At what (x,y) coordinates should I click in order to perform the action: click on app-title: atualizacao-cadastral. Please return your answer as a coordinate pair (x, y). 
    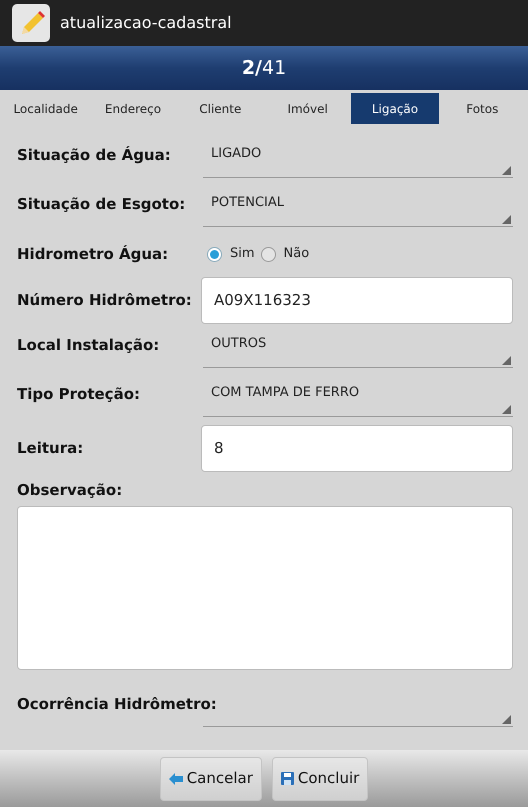
    Looking at the image, I should click on (146, 23).